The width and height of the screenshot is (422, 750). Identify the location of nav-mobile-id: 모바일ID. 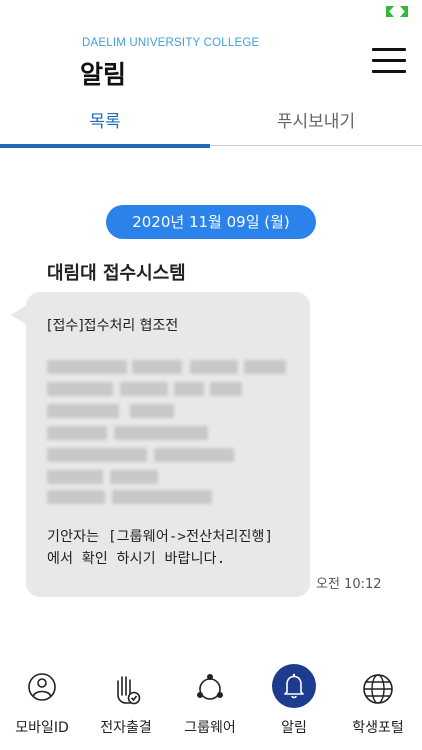
(42, 702).